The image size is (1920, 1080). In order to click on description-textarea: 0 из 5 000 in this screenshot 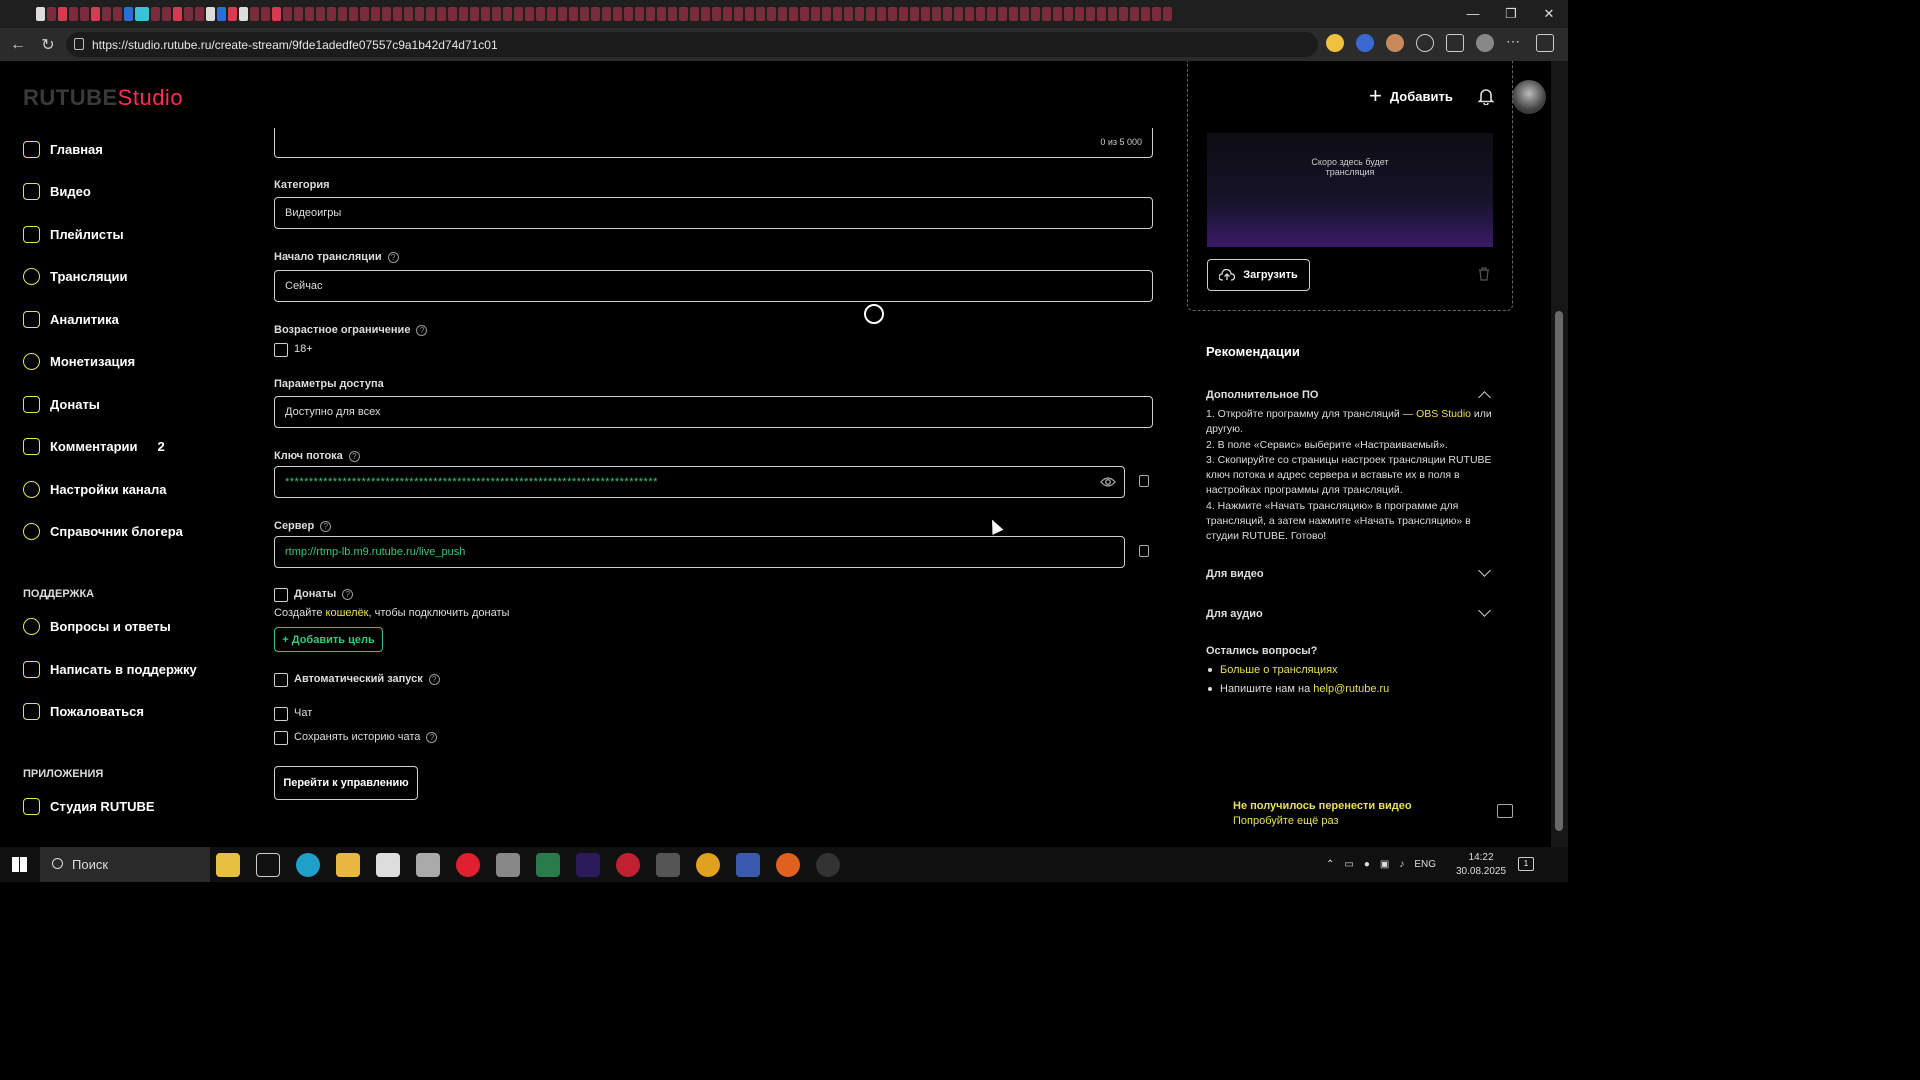, I will do `click(713, 143)`.